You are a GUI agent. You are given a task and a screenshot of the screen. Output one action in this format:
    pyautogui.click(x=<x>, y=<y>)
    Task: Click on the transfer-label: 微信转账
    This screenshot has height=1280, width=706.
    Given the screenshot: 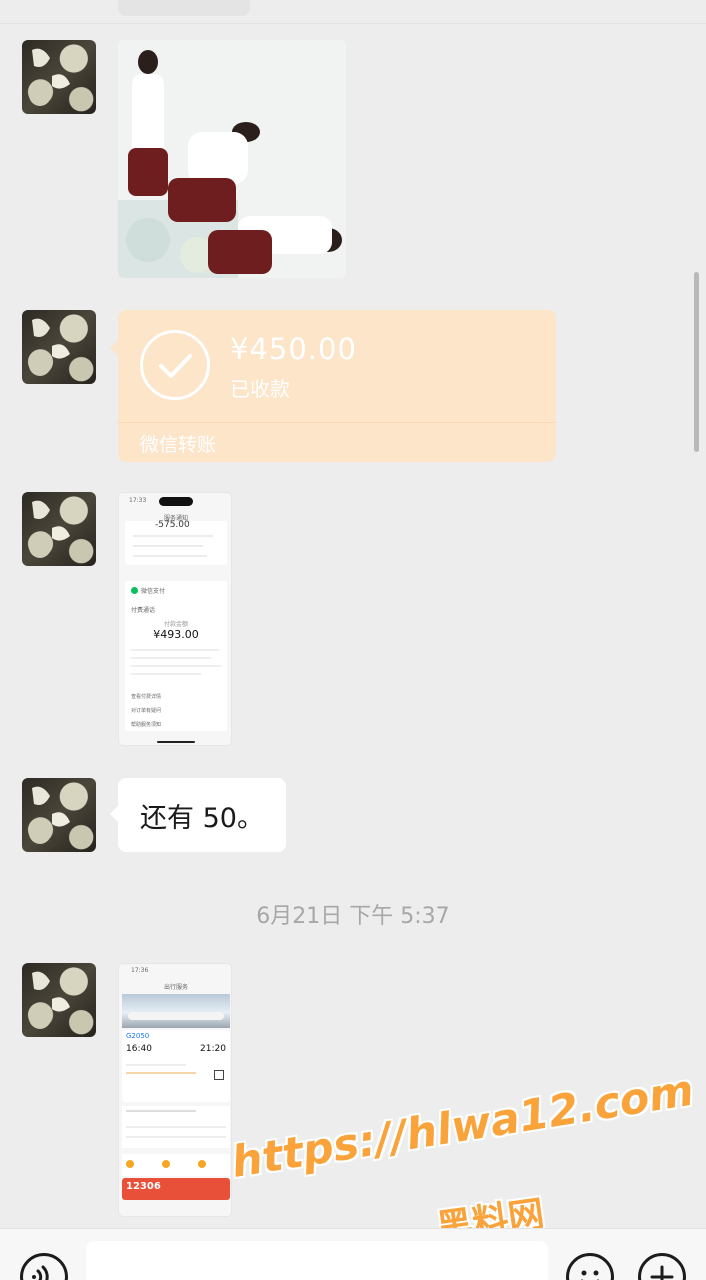 What is the action you would take?
    pyautogui.click(x=178, y=445)
    